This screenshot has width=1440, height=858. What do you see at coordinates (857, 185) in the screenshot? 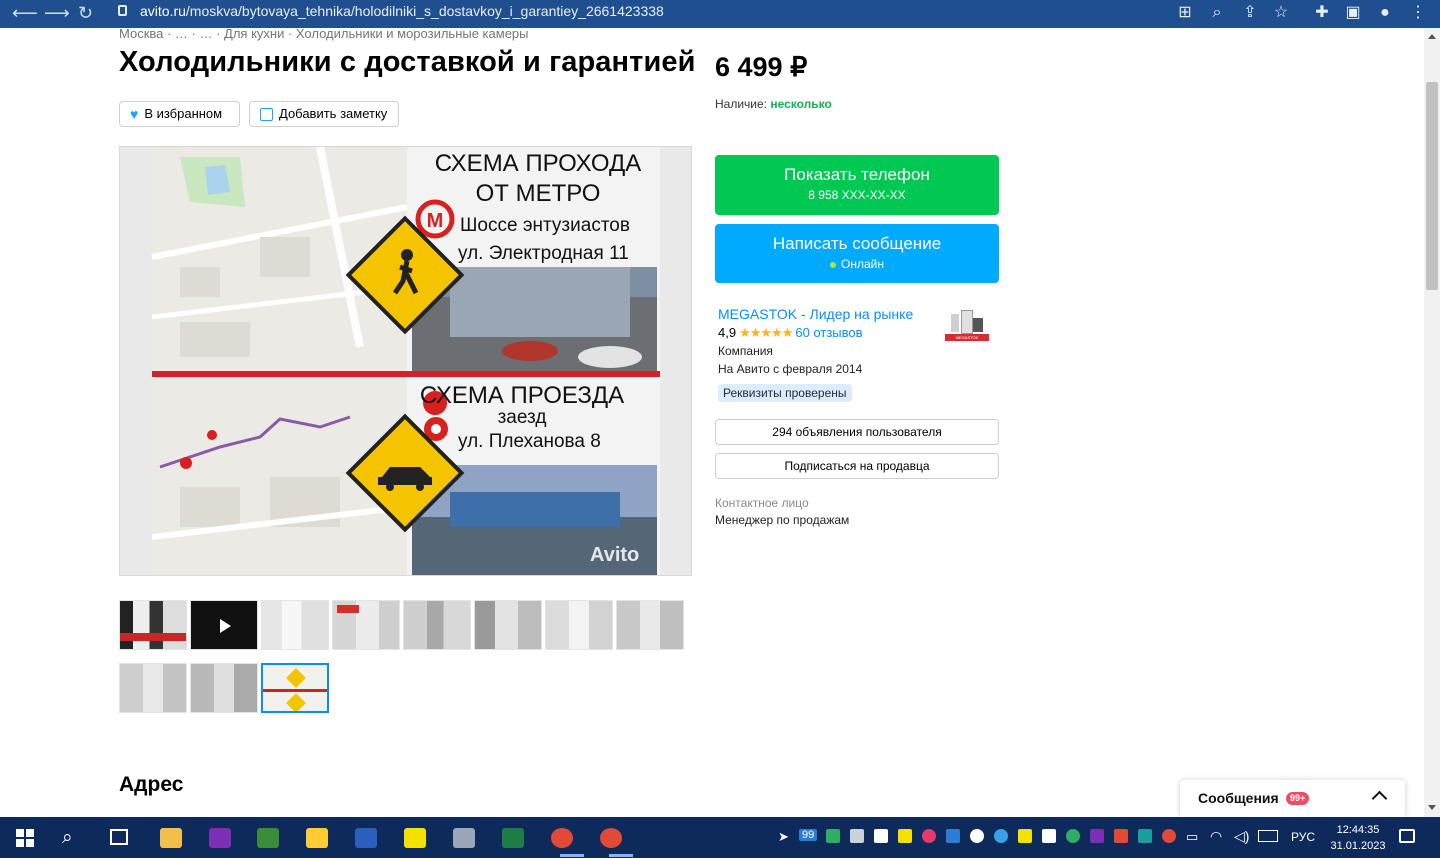
I see `show-phone-button: Показать телефон 8 958 XXX-XX-XX` at bounding box center [857, 185].